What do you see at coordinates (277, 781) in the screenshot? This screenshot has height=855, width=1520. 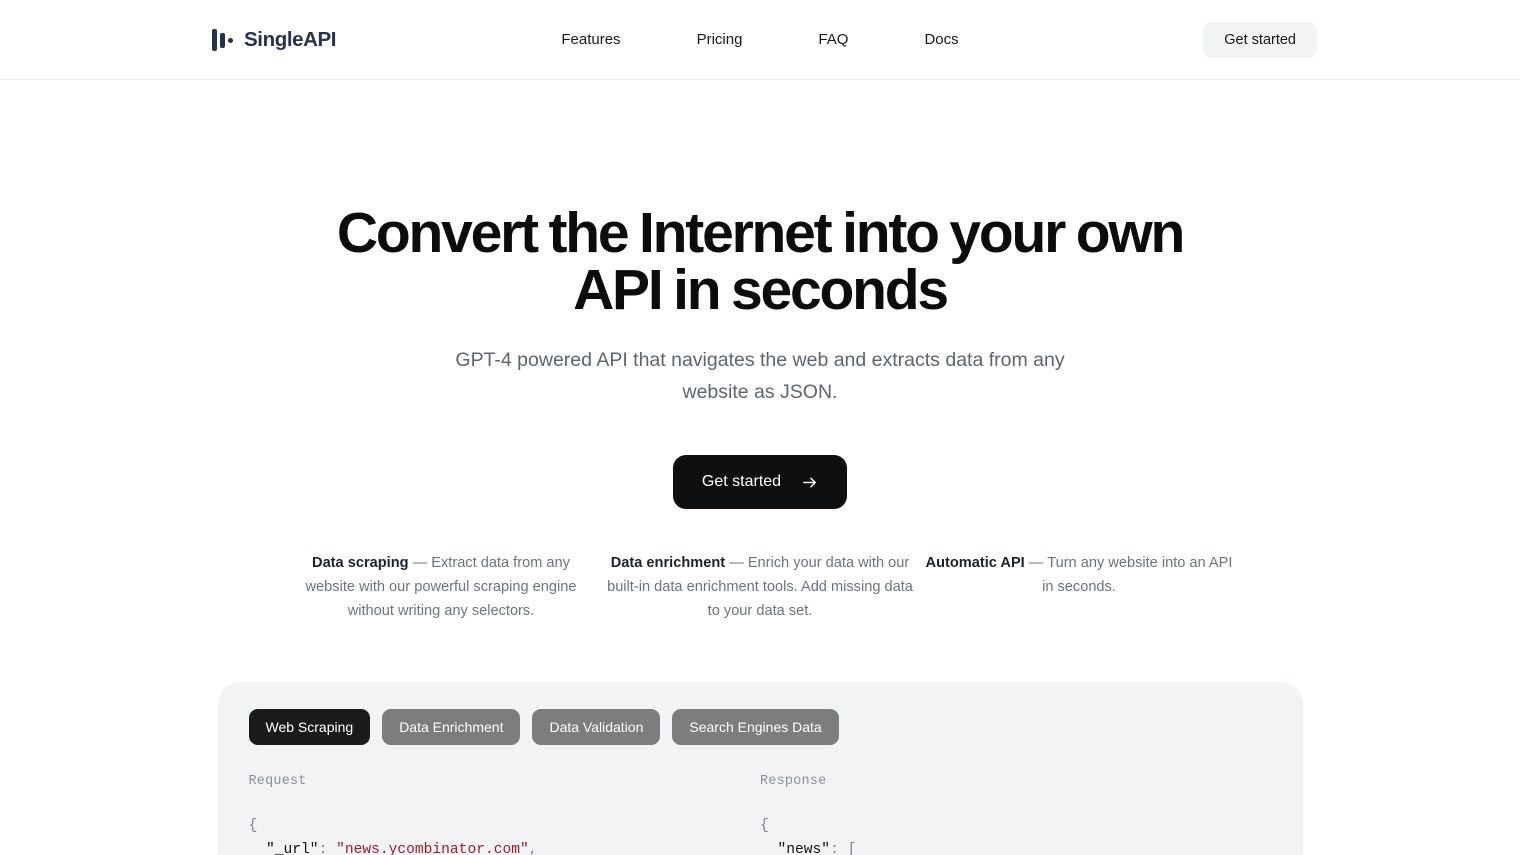 I see `request-label: Request` at bounding box center [277, 781].